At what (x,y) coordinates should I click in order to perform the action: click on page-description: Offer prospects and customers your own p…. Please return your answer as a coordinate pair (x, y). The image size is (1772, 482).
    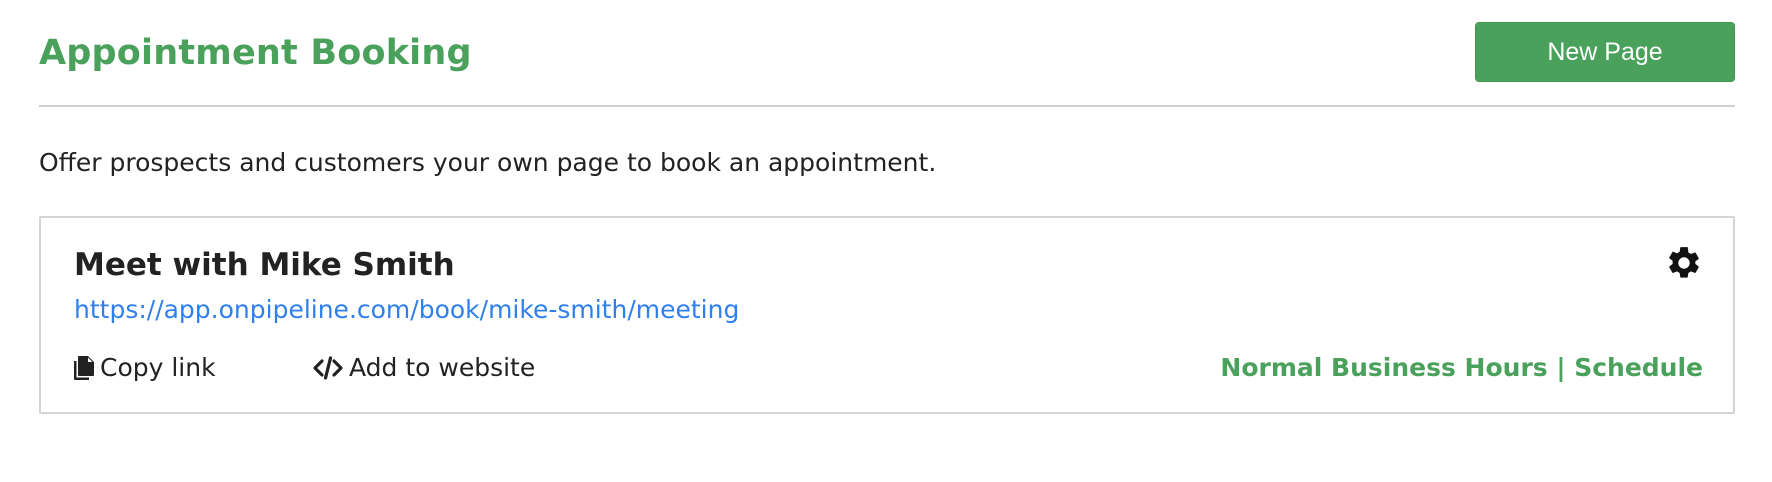
    Looking at the image, I should click on (488, 162).